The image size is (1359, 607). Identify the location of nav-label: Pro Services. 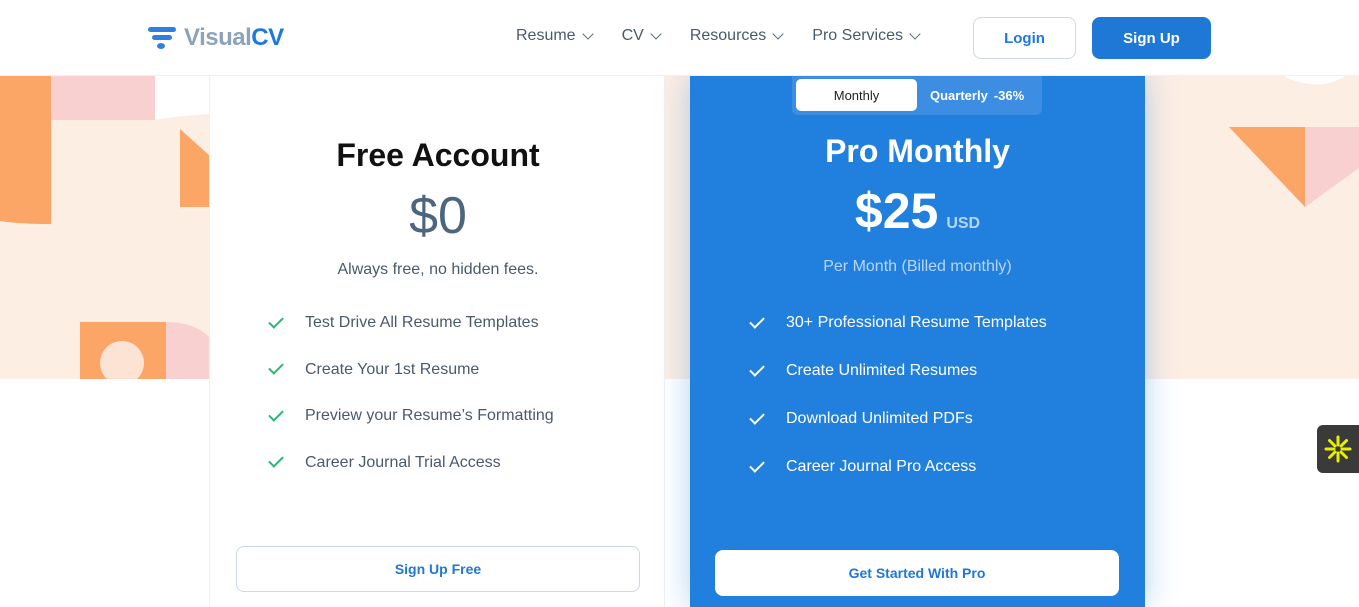
(857, 35).